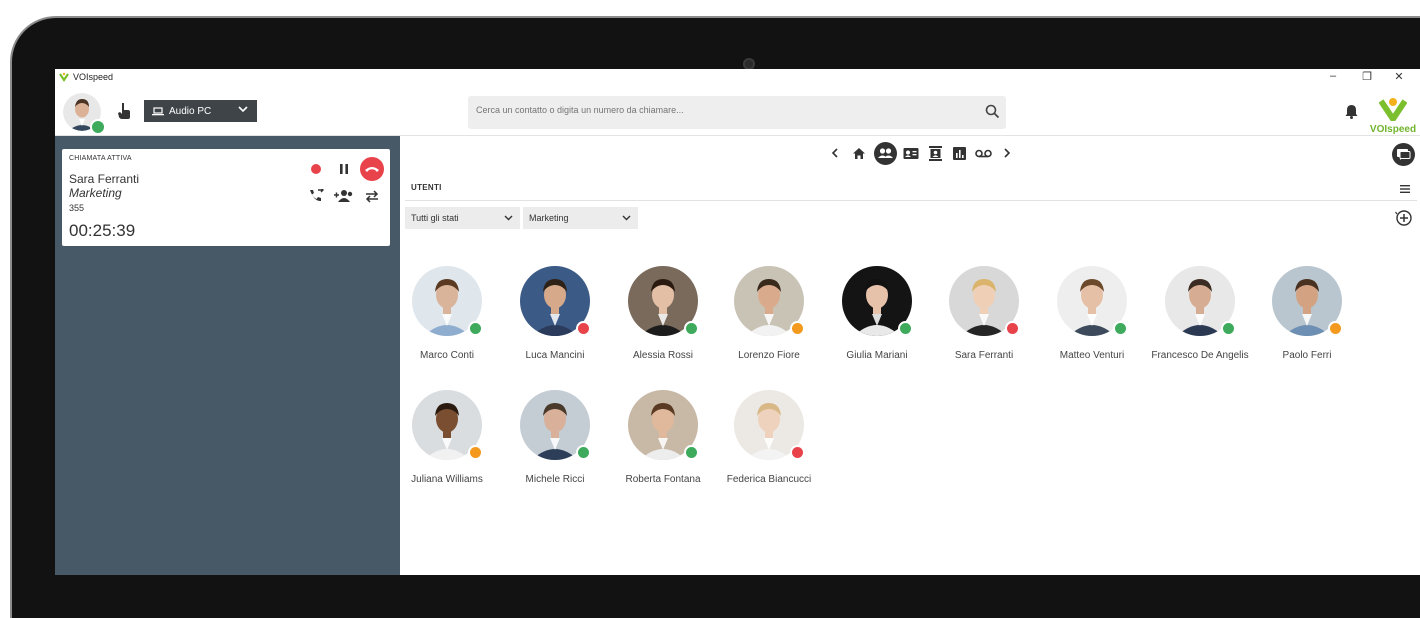  Describe the element at coordinates (877, 355) in the screenshot. I see `user-name: Giulia Mariani` at that location.